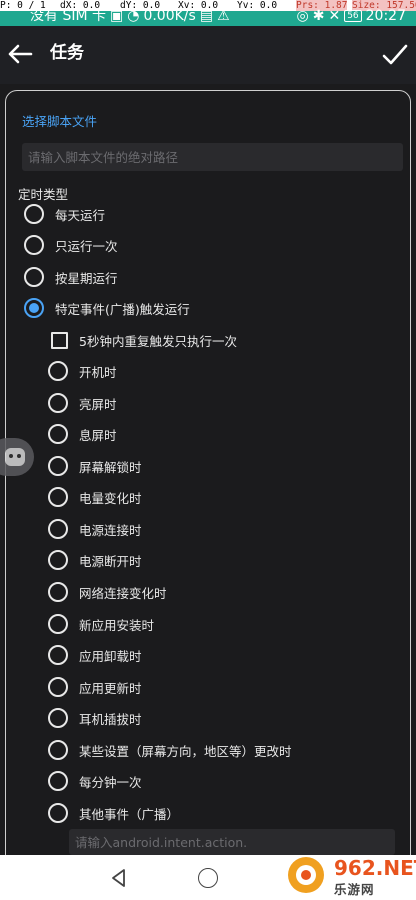 This screenshot has width=416, height=900. I want to click on event-option: 网络连接变化时, so click(107, 592).